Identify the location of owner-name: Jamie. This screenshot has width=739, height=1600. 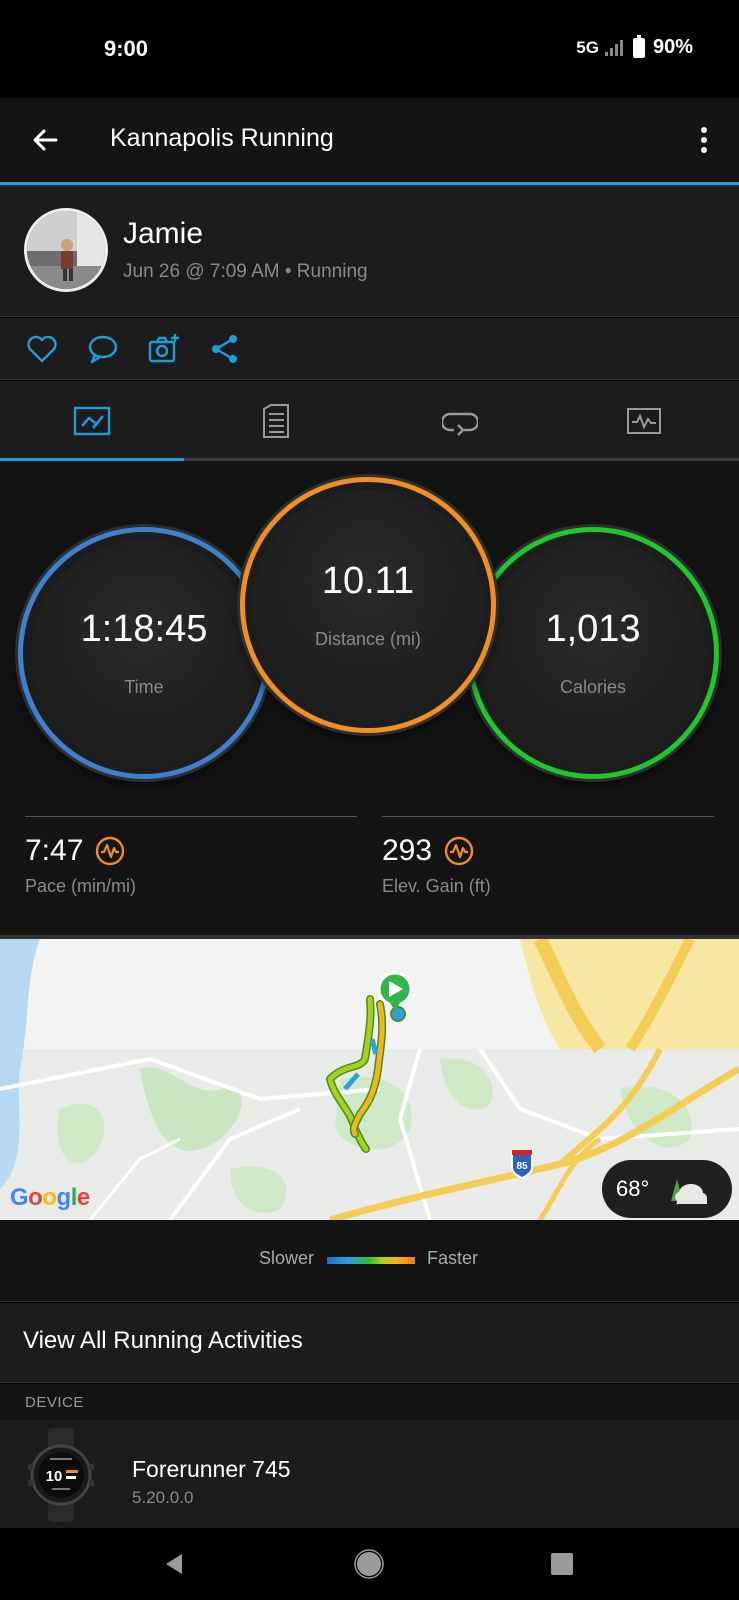
(163, 233).